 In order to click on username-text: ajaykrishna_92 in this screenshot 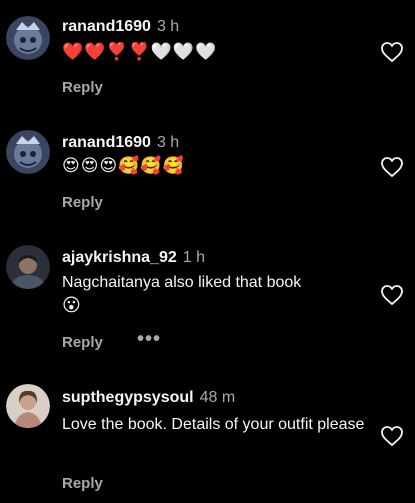, I will do `click(119, 257)`.